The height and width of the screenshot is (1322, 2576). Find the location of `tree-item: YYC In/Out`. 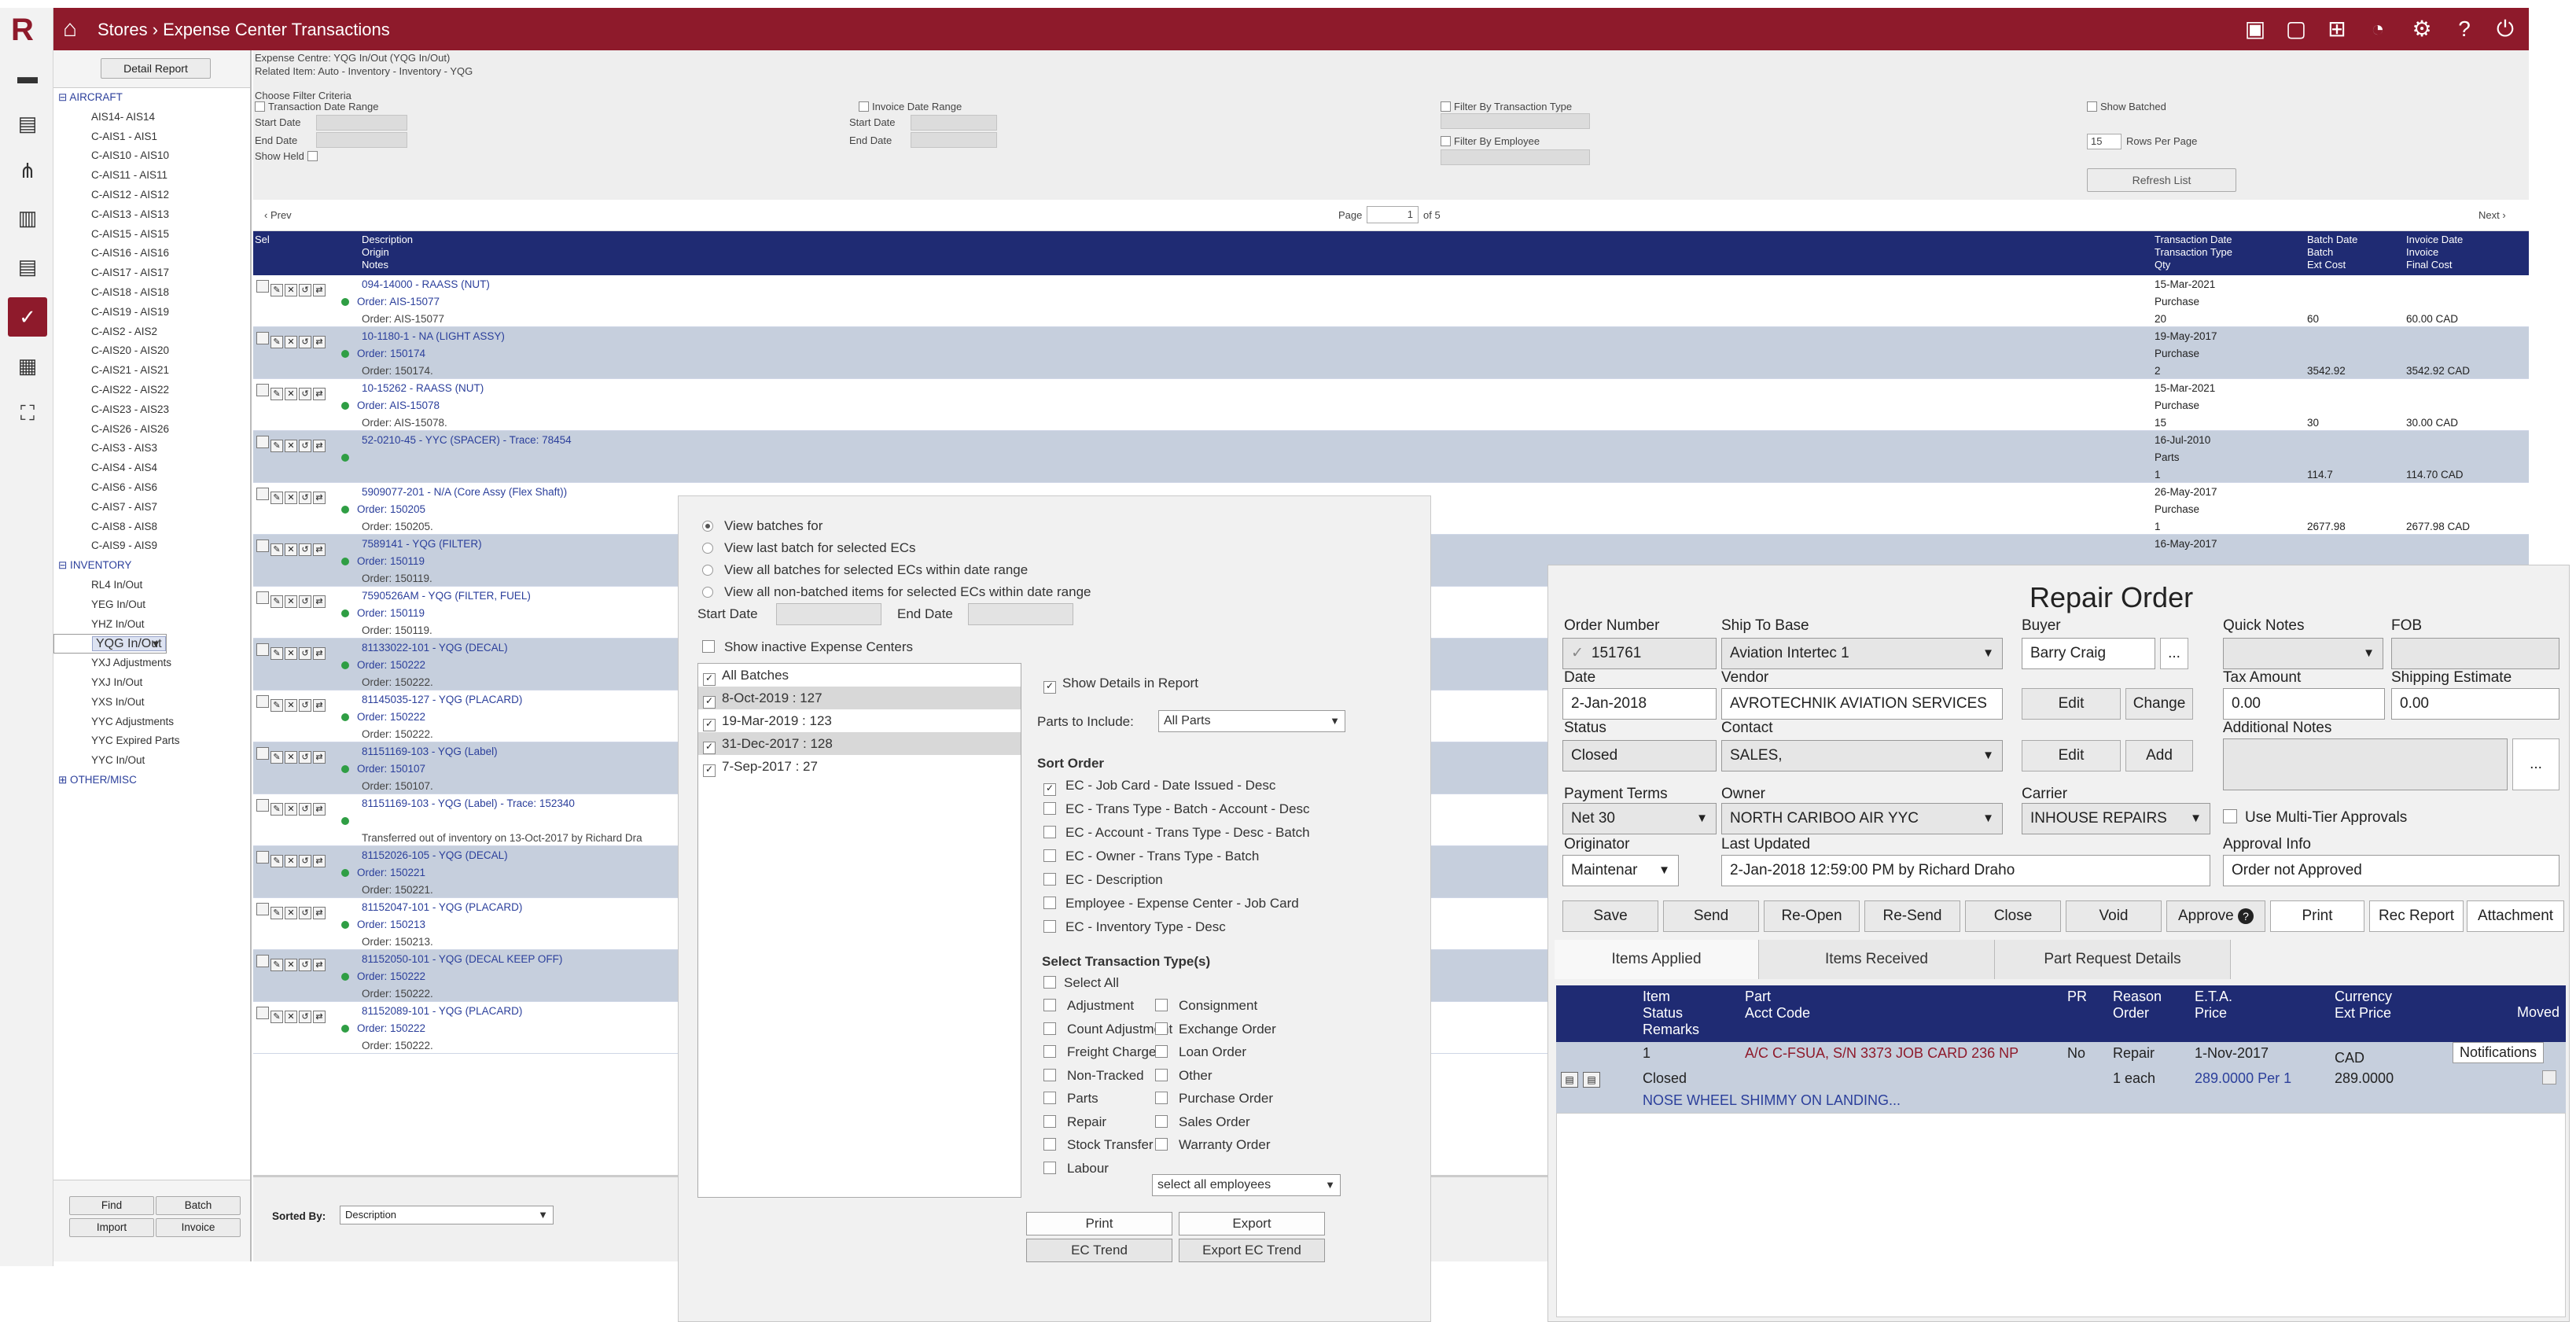

tree-item: YYC In/Out is located at coordinates (152, 761).